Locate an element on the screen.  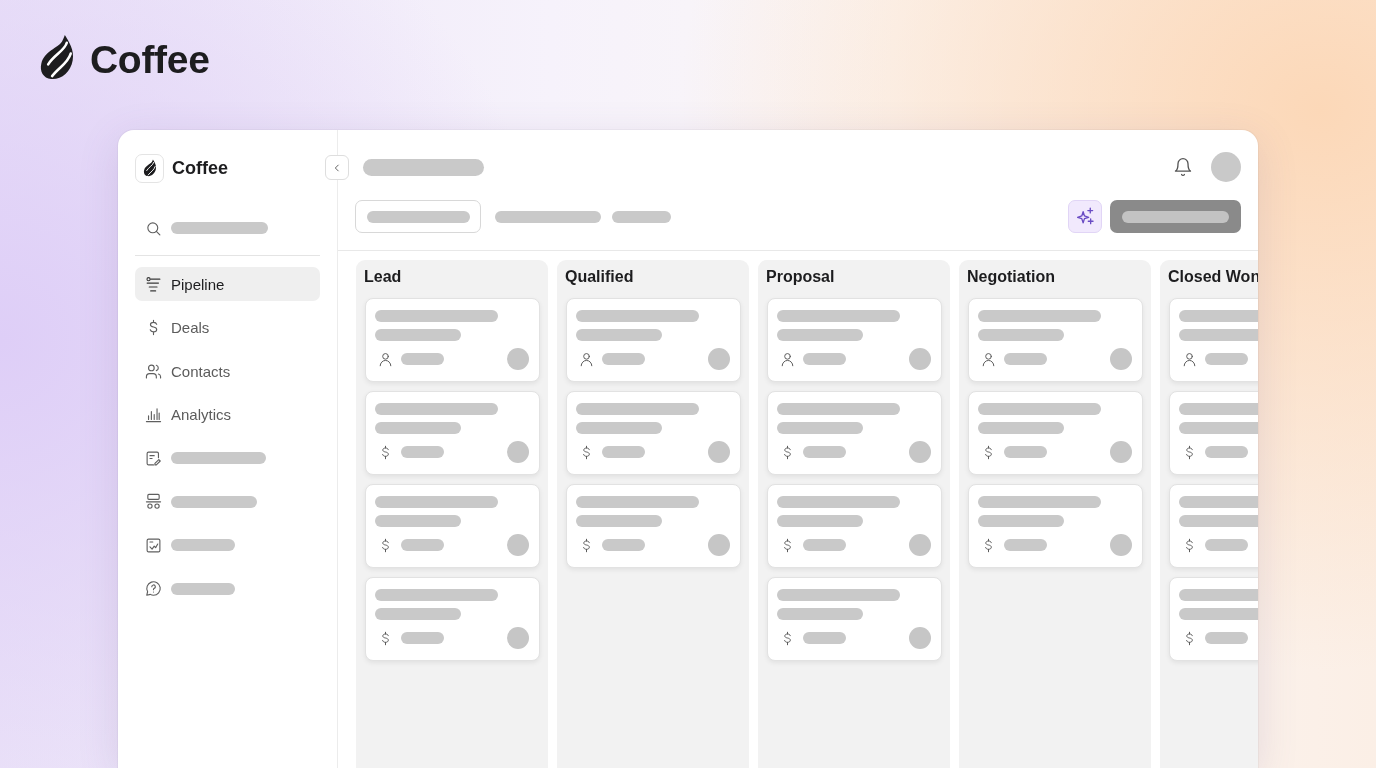
filter-lines-icon is located at coordinates (153, 284).